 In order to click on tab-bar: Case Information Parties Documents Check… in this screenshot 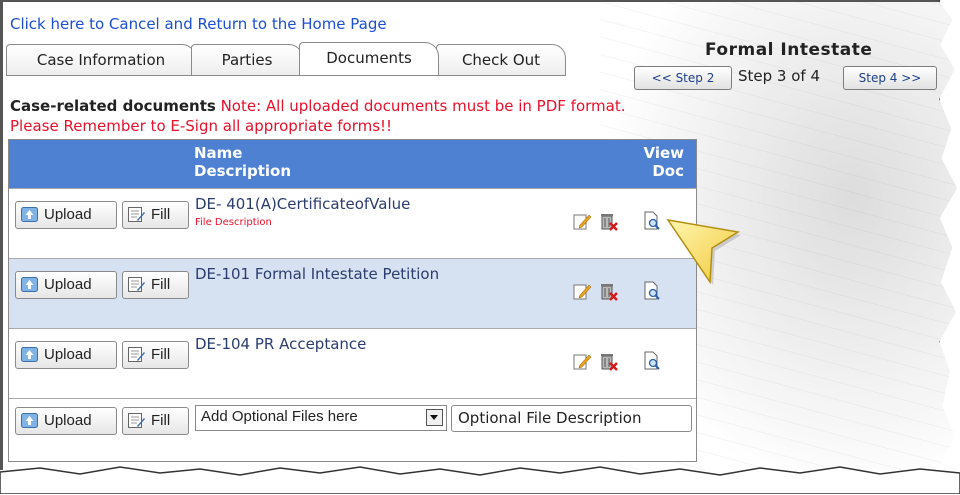, I will do `click(293, 59)`.